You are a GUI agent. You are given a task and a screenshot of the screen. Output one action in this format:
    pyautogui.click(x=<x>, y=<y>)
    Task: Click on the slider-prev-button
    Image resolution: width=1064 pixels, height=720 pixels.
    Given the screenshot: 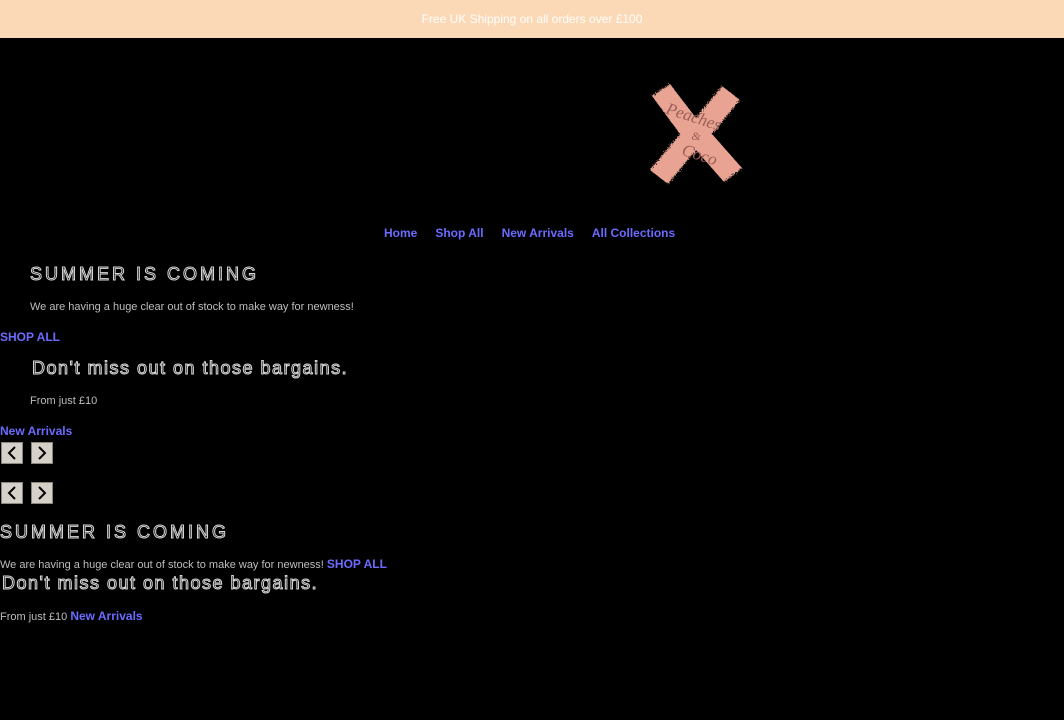 What is the action you would take?
    pyautogui.click(x=12, y=453)
    